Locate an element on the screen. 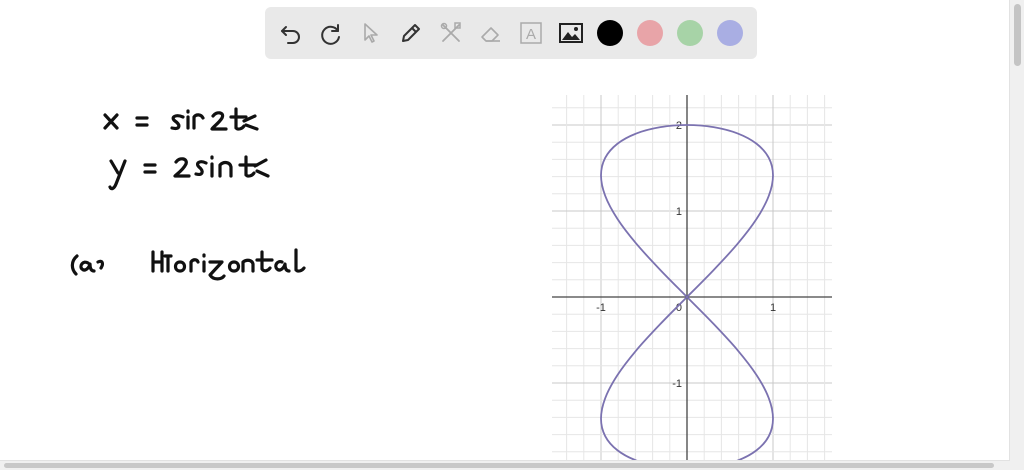 The image size is (1024, 470). image-icon is located at coordinates (571, 33).